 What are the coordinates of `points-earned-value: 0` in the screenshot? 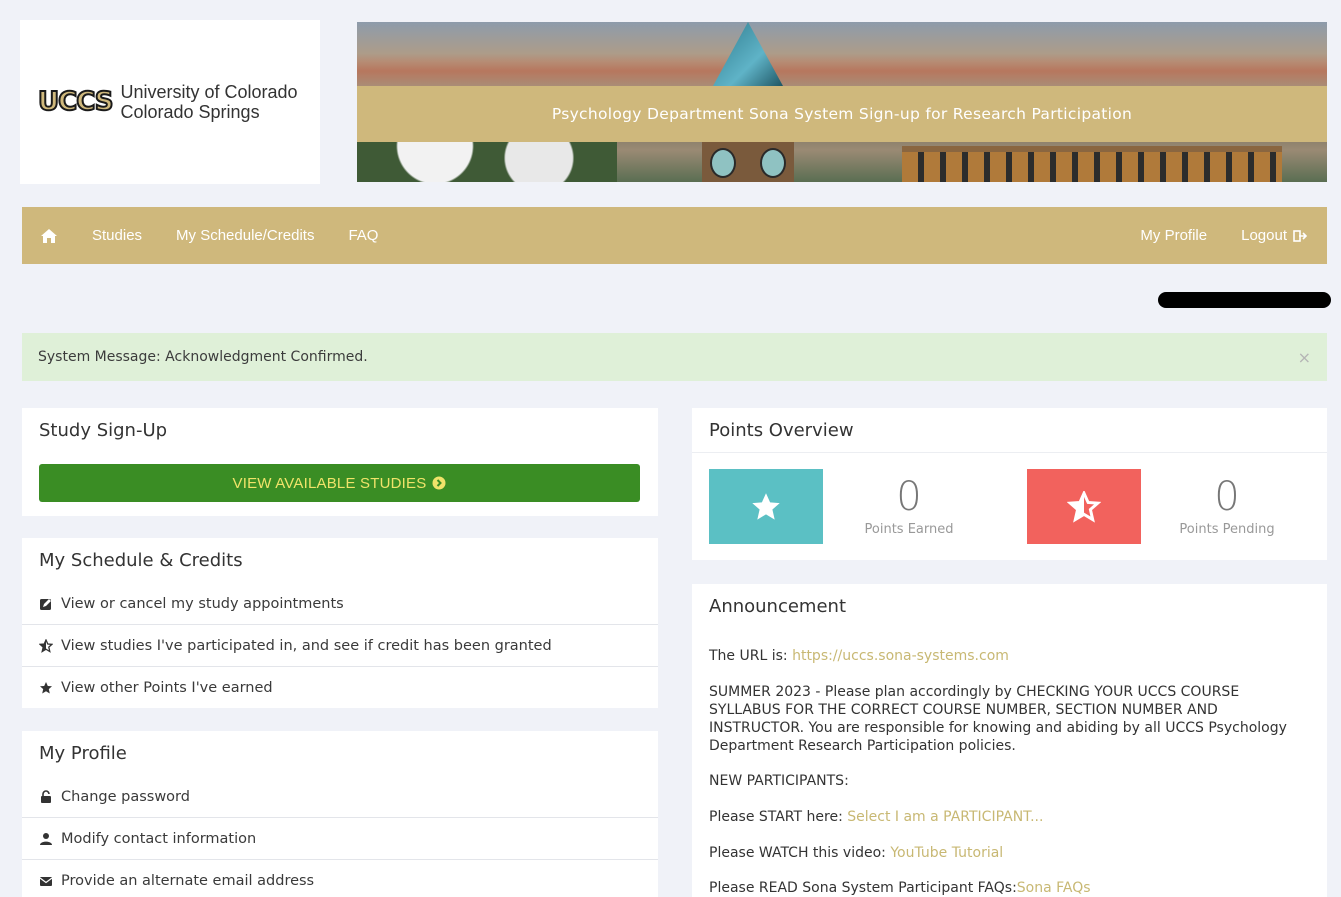 It's located at (909, 497).